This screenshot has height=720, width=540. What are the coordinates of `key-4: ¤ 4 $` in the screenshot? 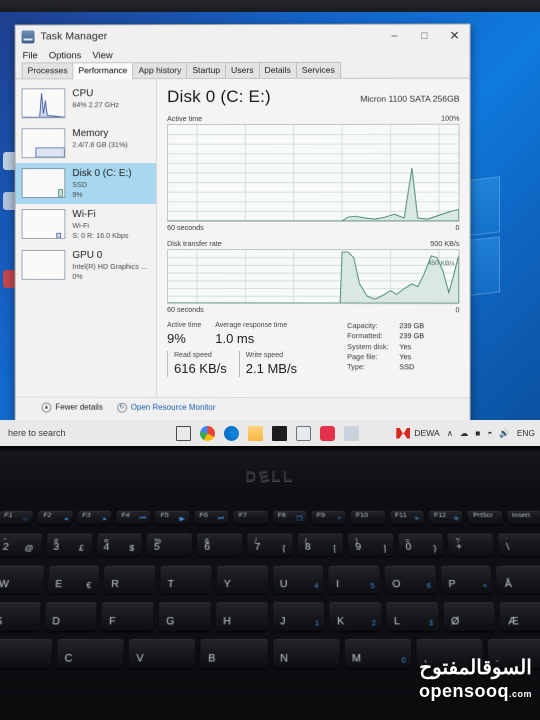 It's located at (119, 544).